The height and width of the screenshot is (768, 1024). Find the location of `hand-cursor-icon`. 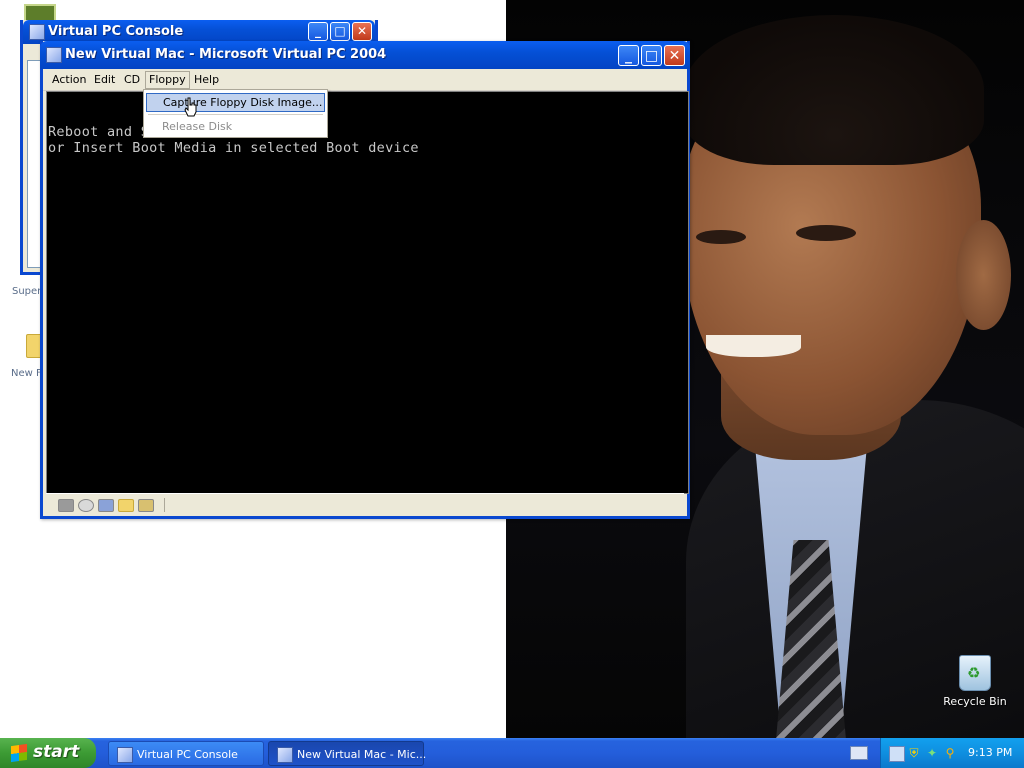

hand-cursor-icon is located at coordinates (190, 107).